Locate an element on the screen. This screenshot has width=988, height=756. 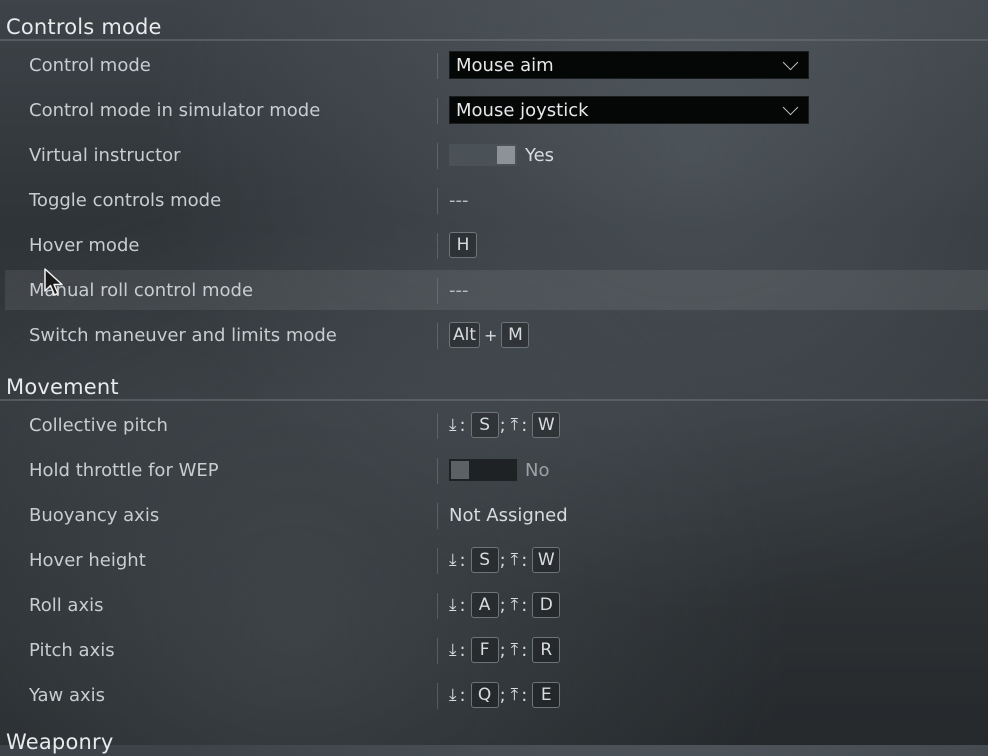
row-pitch-axis: Pitch axis ⤓: F; ⤒: R is located at coordinates (496, 650).